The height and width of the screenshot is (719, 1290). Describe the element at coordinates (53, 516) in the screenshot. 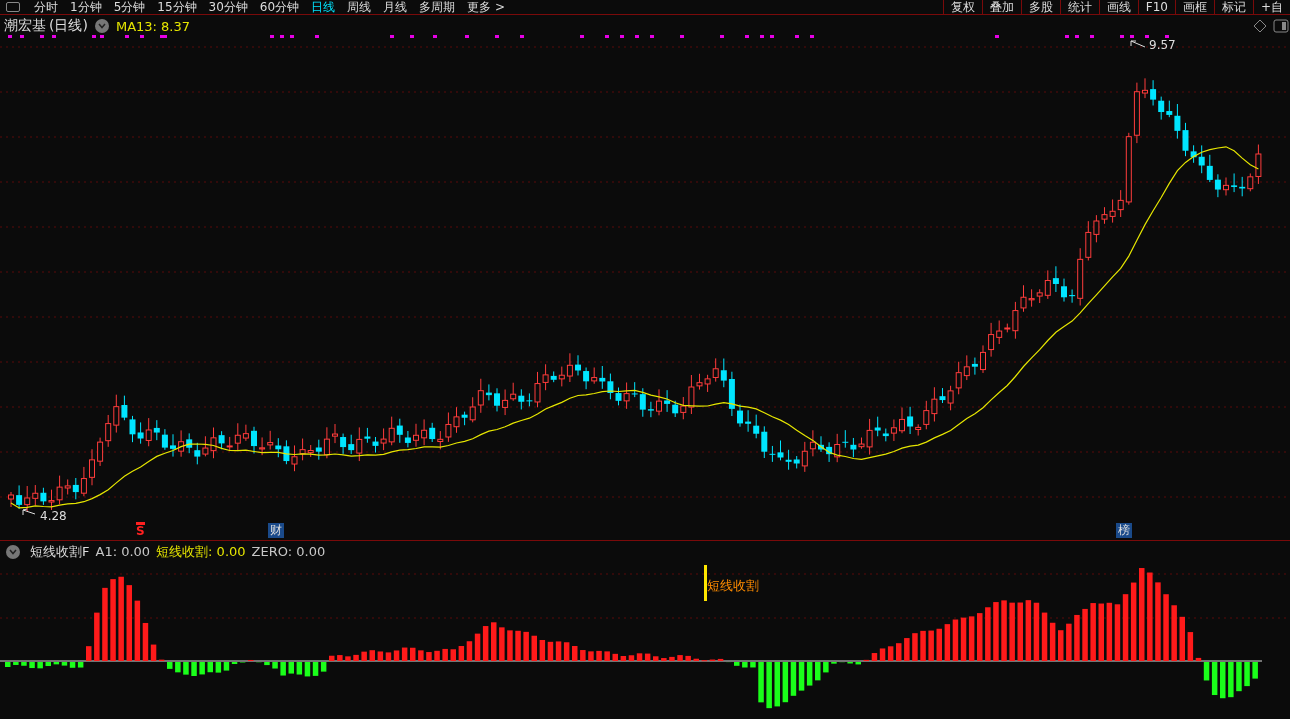

I see `low-price-label: 4.28` at that location.